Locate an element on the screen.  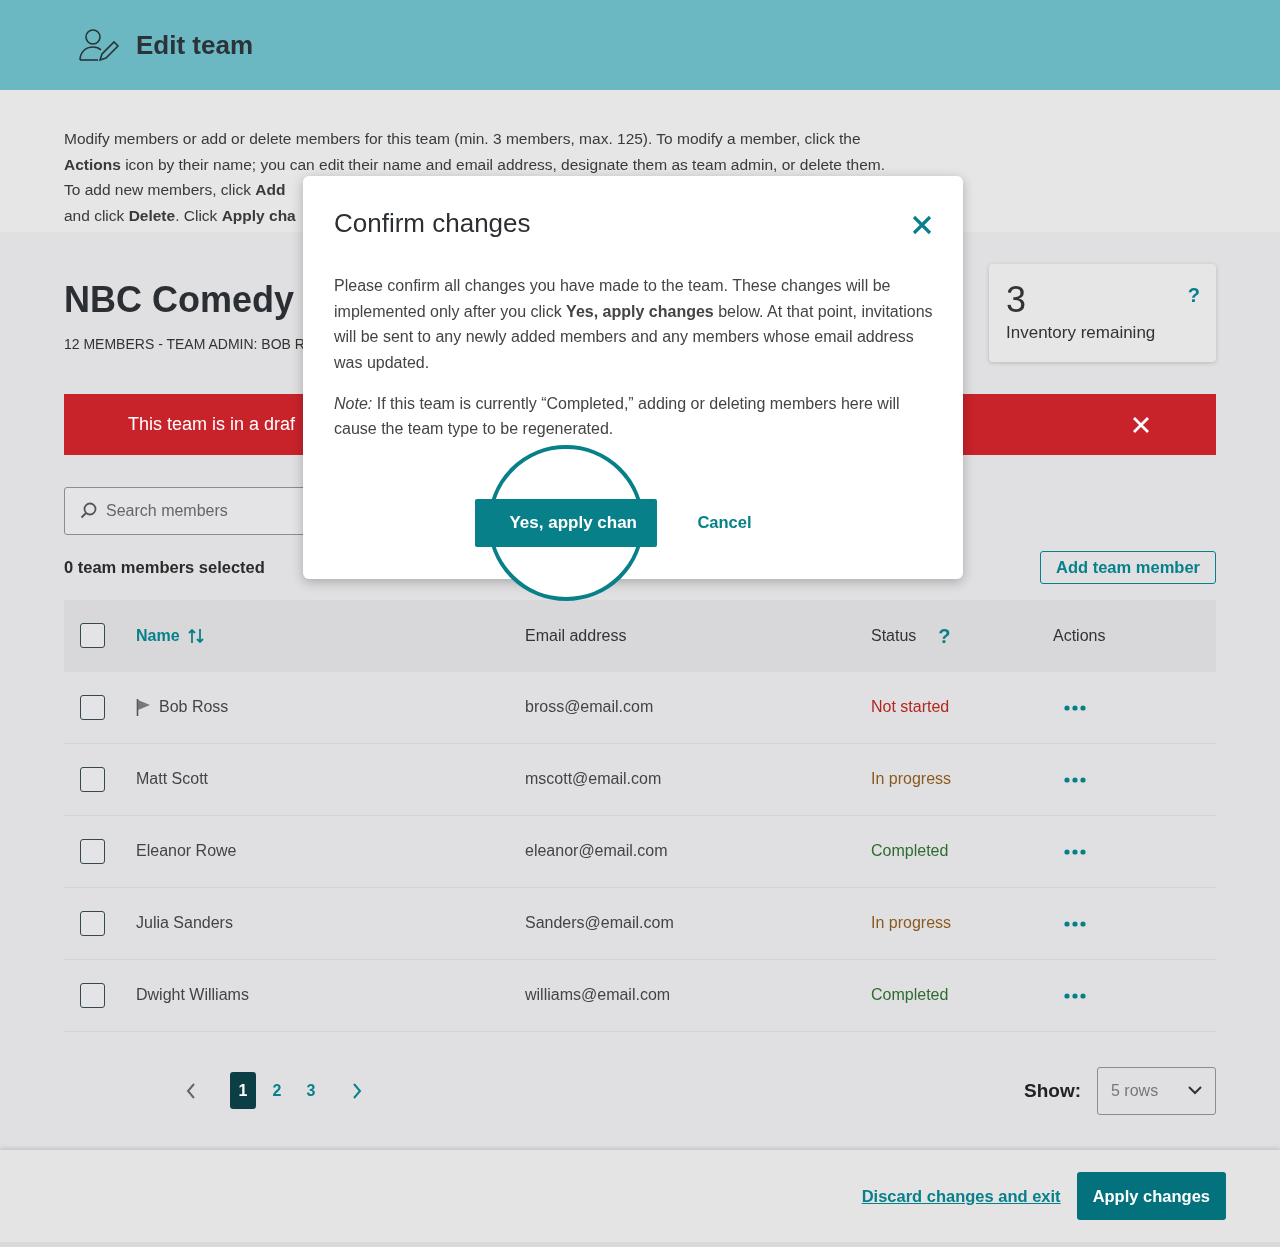
member-name: Matt Scott is located at coordinates (172, 779).